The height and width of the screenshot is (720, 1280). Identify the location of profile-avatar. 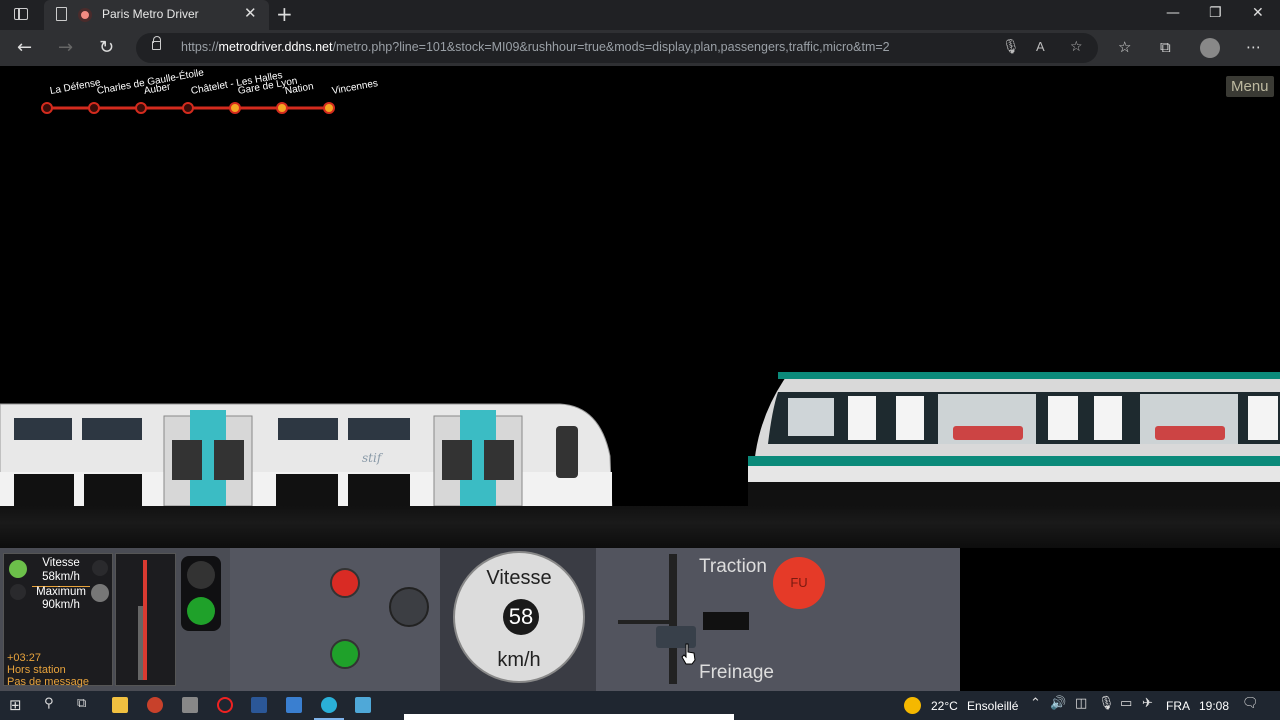
(1210, 48).